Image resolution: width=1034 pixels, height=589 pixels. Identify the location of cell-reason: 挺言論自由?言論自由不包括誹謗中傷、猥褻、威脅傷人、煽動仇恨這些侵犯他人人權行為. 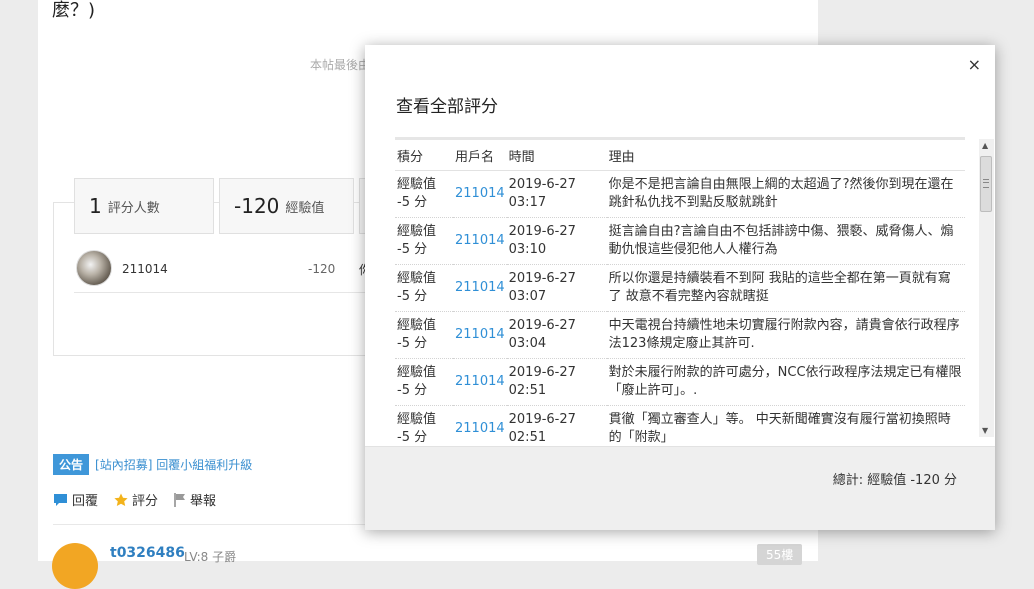
(785, 241).